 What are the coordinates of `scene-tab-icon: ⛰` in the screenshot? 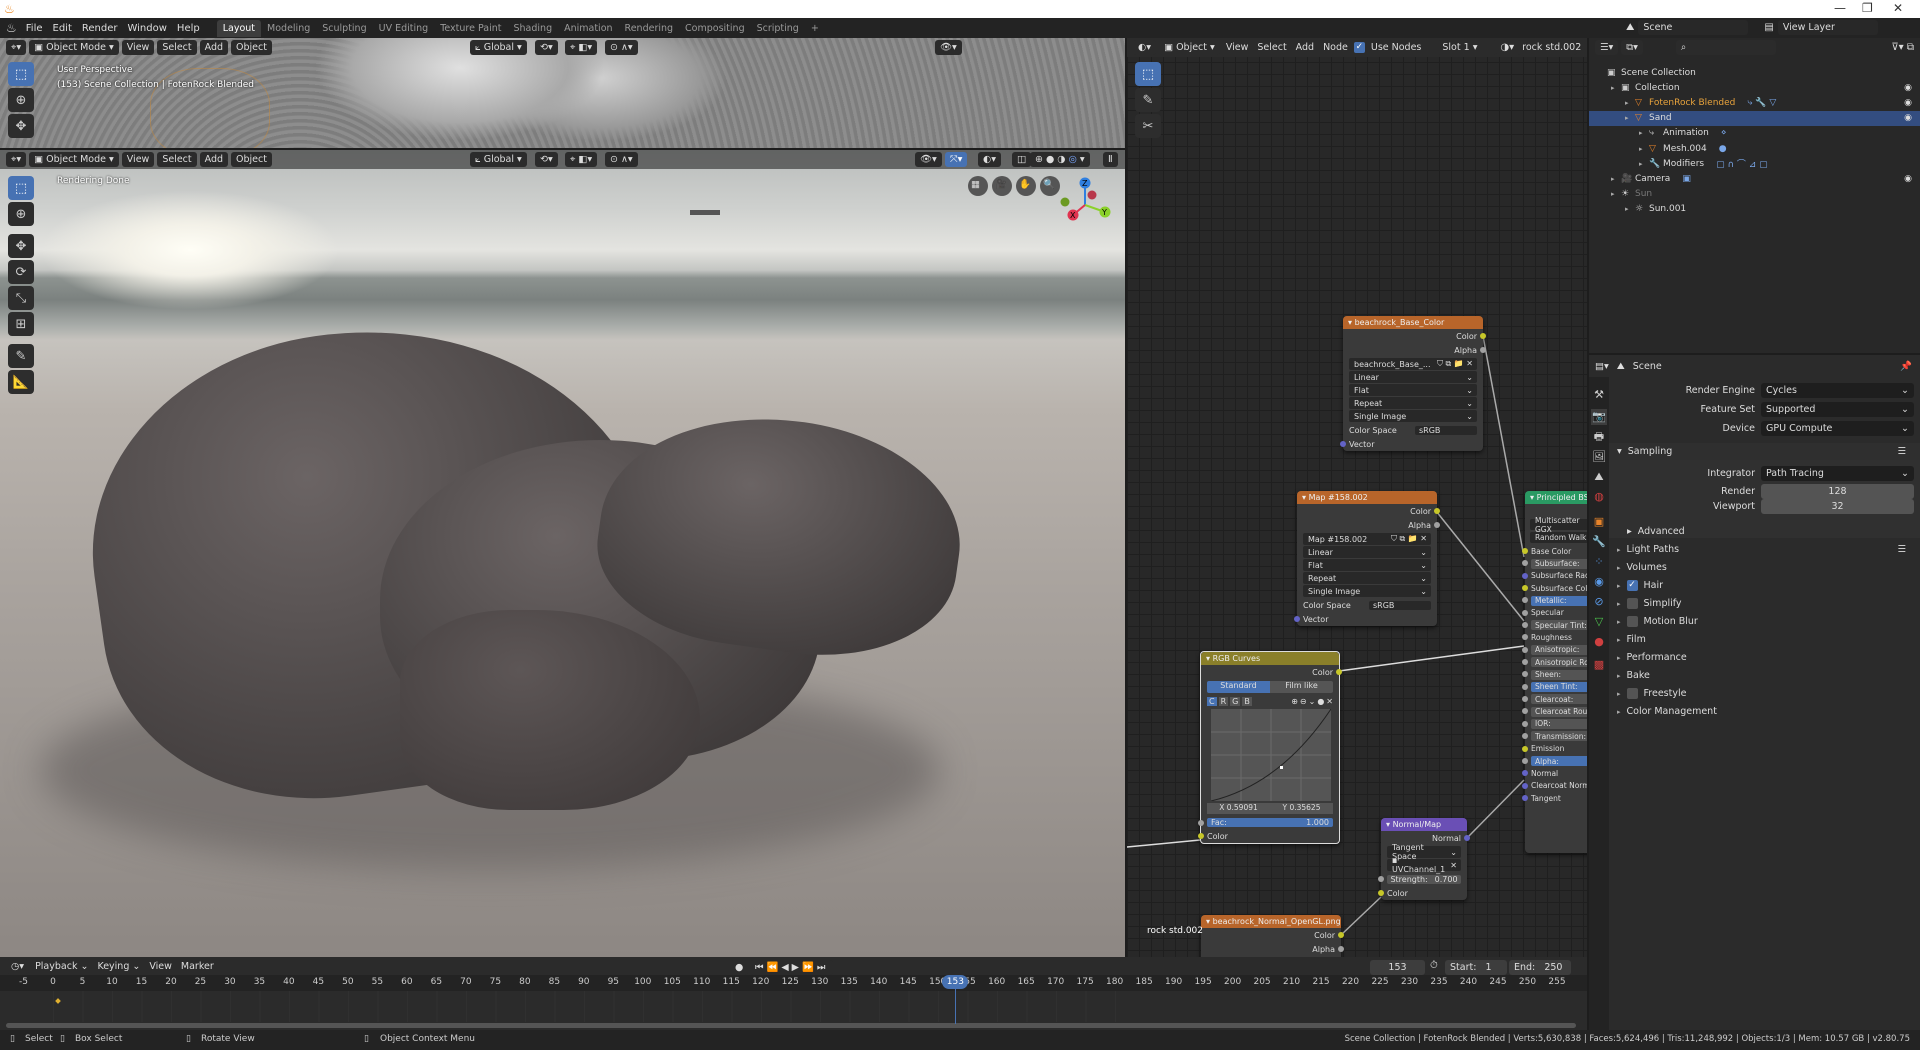 It's located at (1599, 477).